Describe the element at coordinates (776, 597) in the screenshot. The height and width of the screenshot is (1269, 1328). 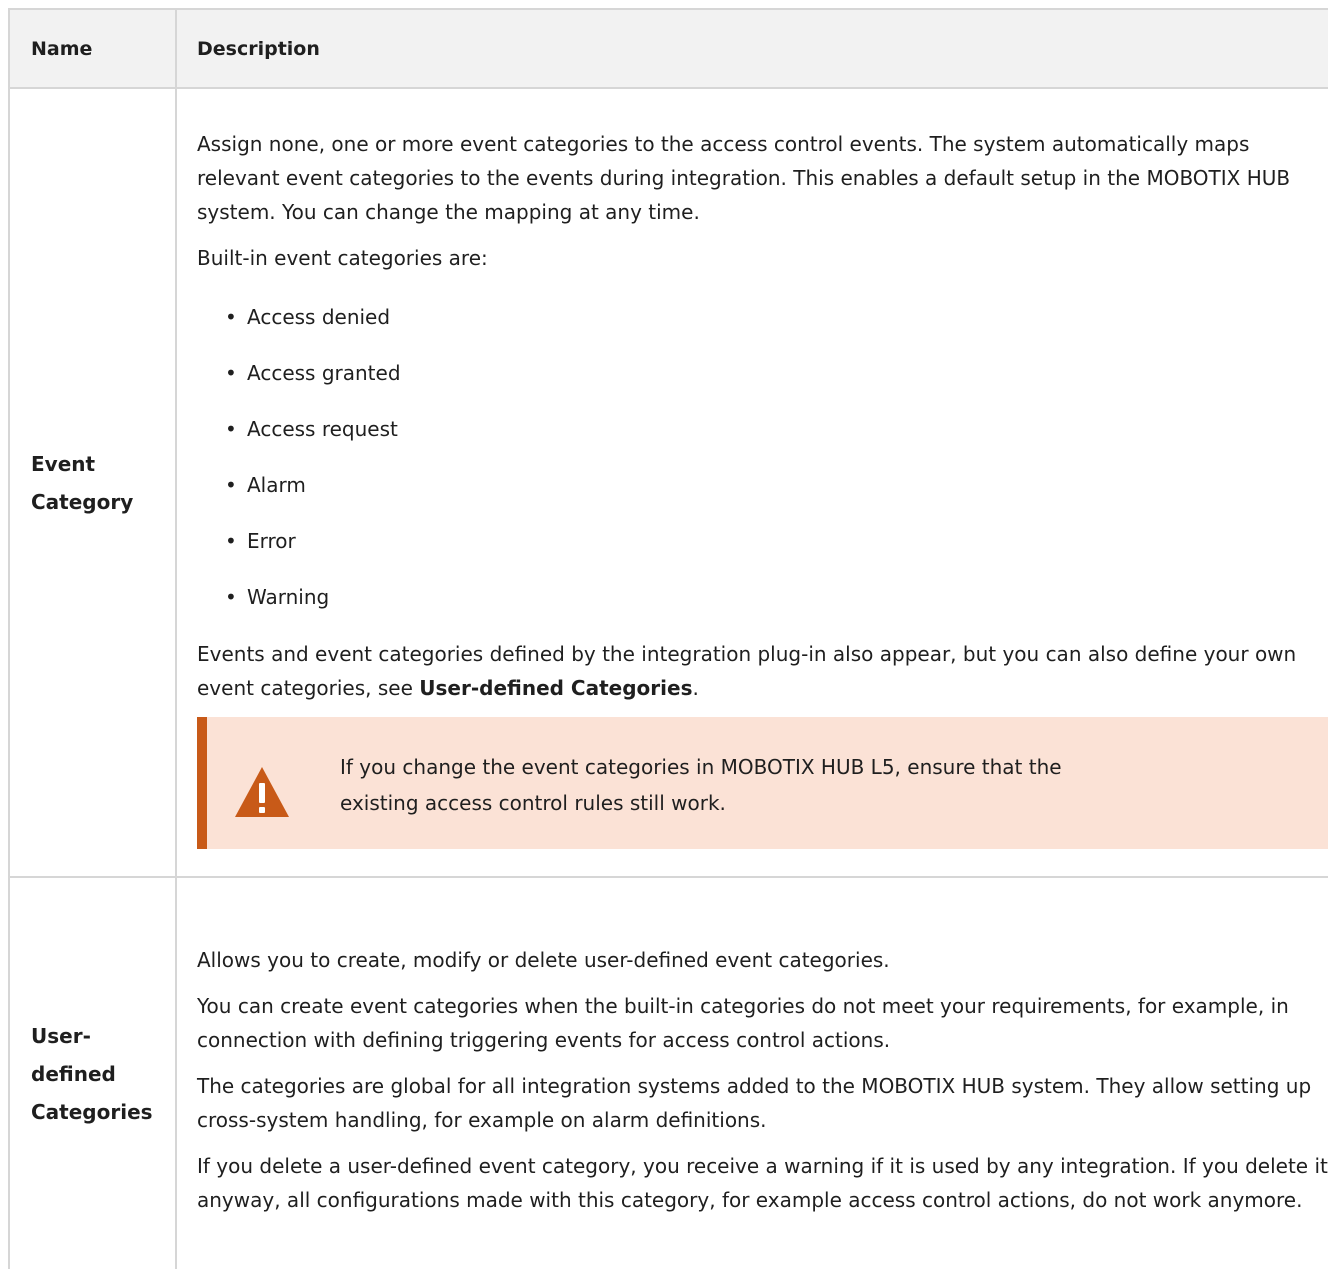
I see `list-item: • Warning` at that location.